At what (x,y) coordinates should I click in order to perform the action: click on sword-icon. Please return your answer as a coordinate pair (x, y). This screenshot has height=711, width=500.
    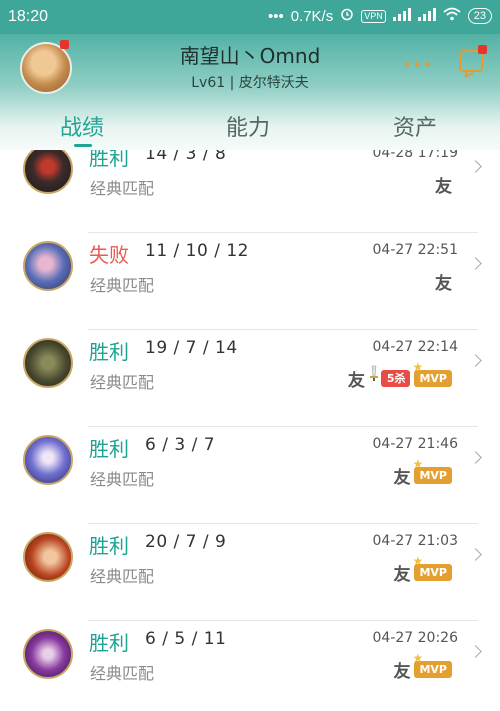
    Looking at the image, I should click on (374, 373).